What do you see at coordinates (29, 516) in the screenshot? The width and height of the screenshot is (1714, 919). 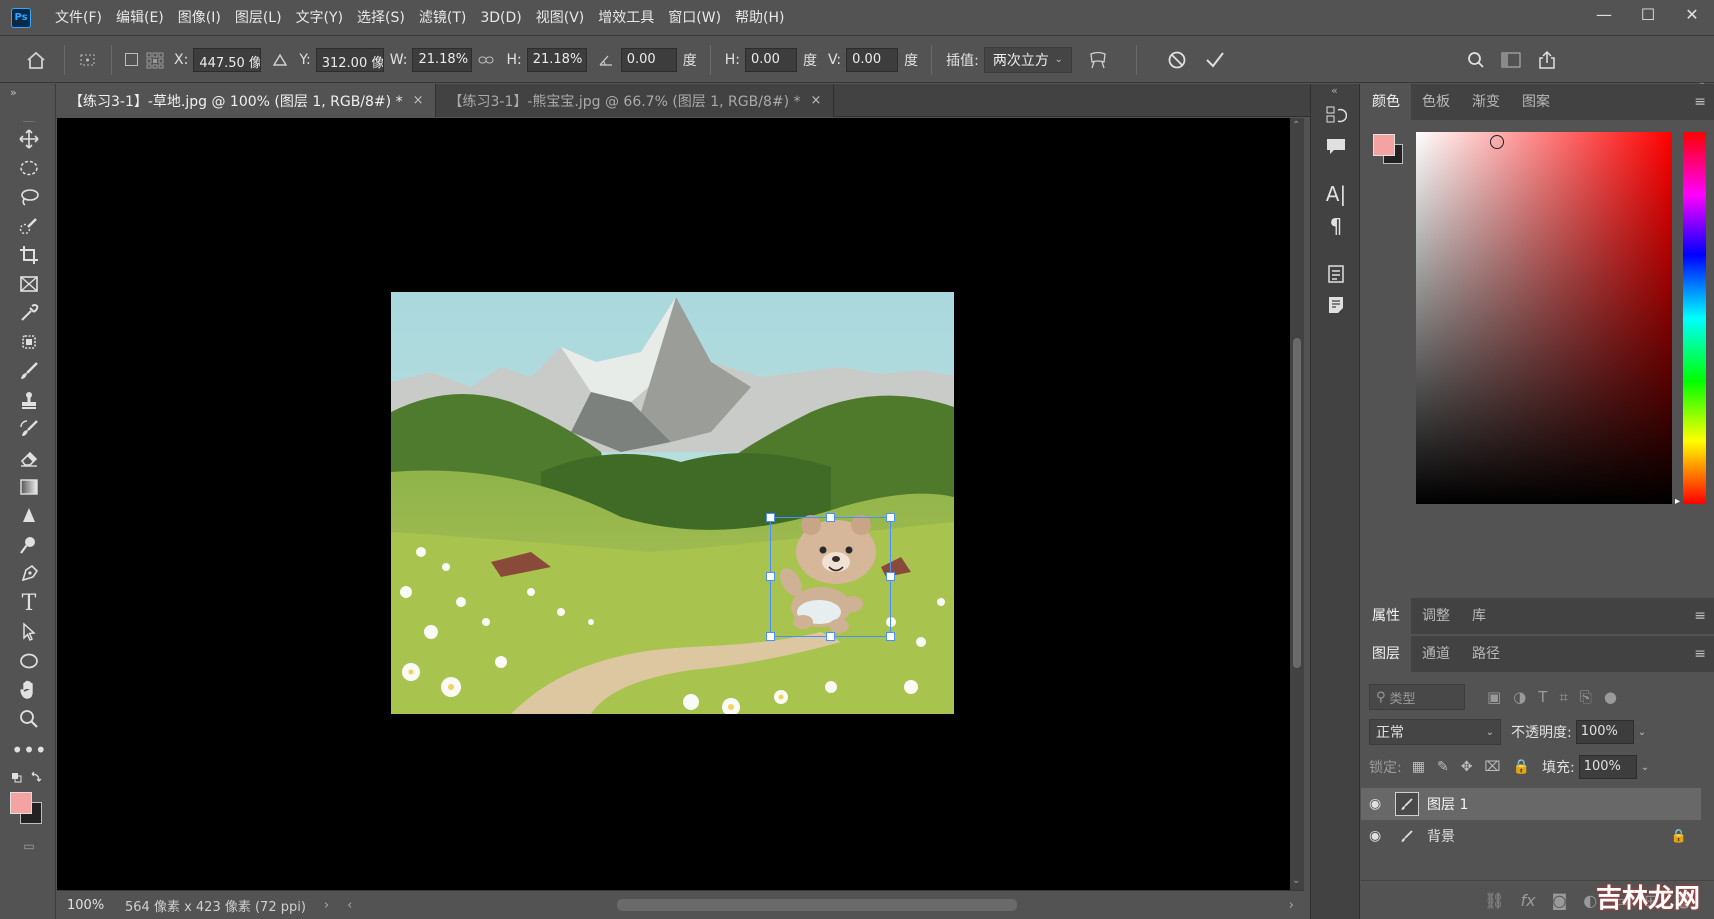 I see `blur-tool-icon` at bounding box center [29, 516].